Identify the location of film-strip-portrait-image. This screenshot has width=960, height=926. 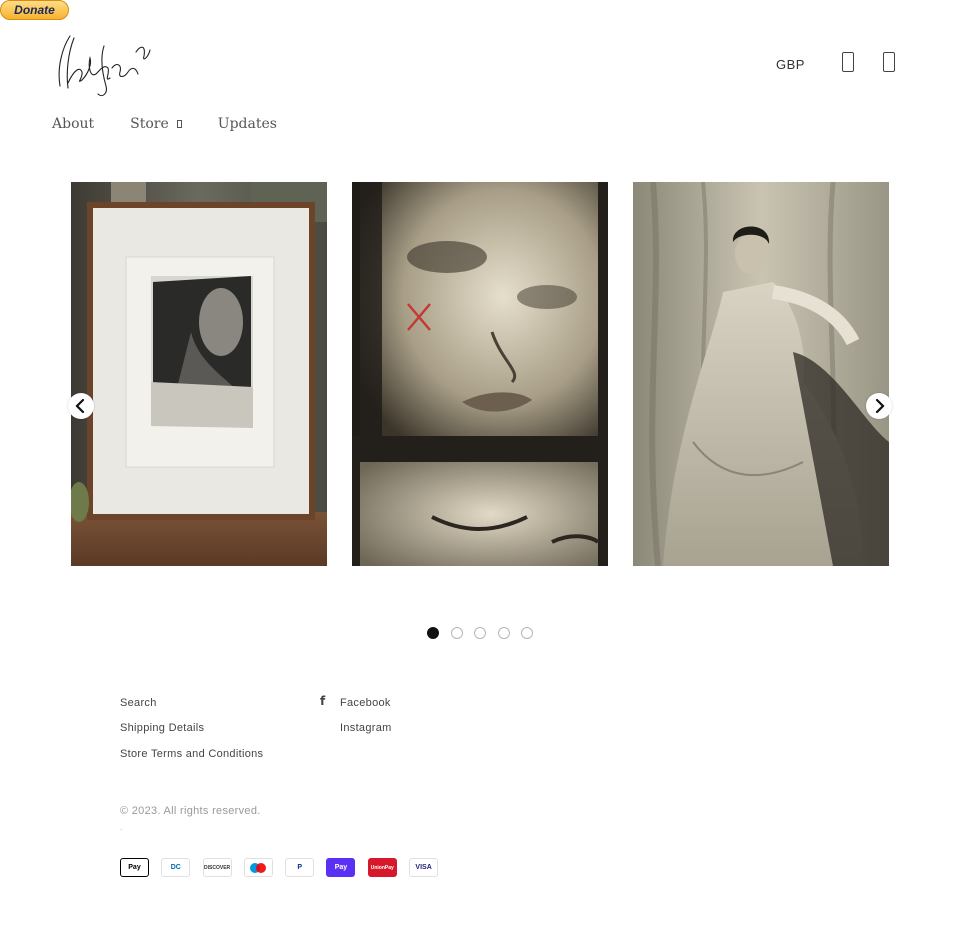
(480, 374).